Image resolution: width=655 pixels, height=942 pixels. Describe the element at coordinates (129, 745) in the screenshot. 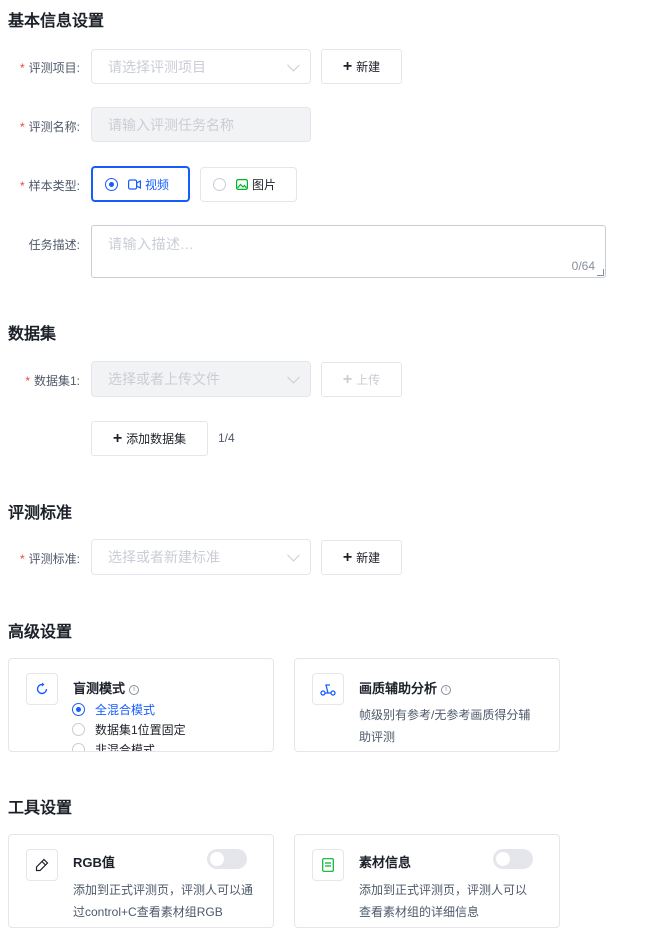

I see `blind-option: 非混合模式` at that location.